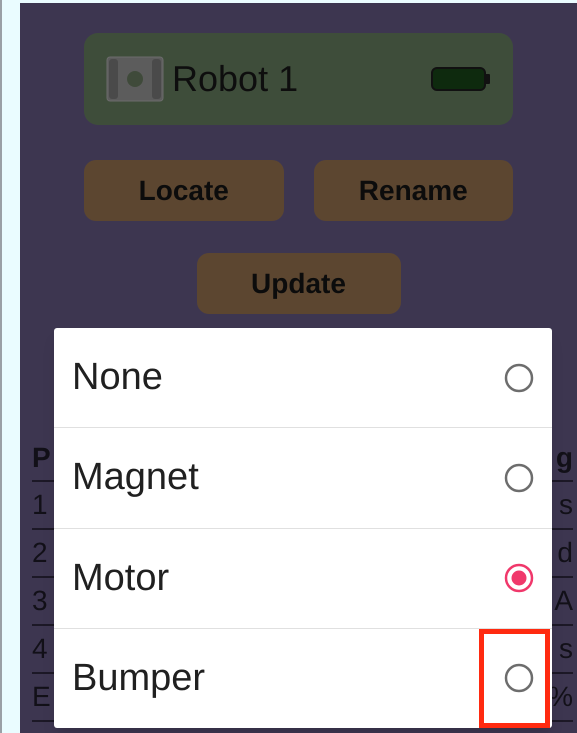  Describe the element at coordinates (40, 553) in the screenshot. I see `table-cell-text: 2` at that location.